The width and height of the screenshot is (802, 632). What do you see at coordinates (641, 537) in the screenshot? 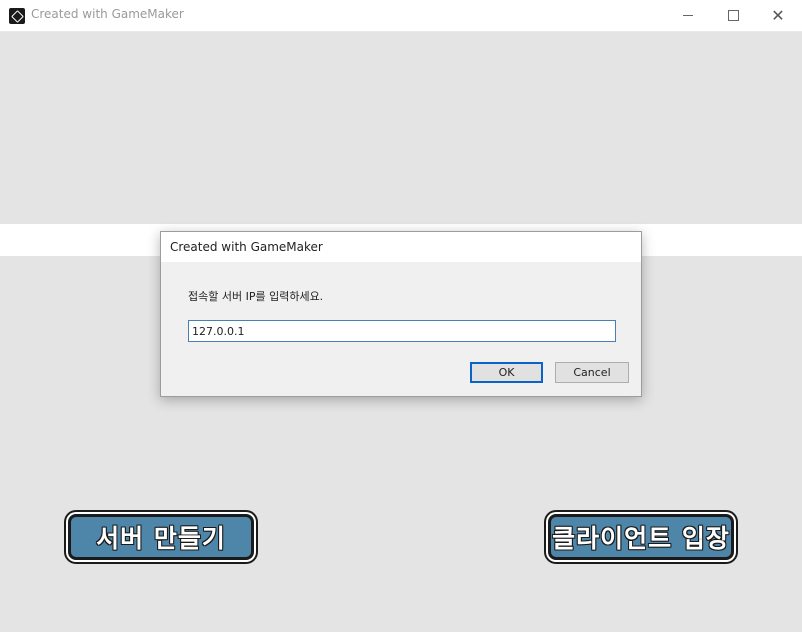
I see `join-client-button: 클라이언트 입장` at bounding box center [641, 537].